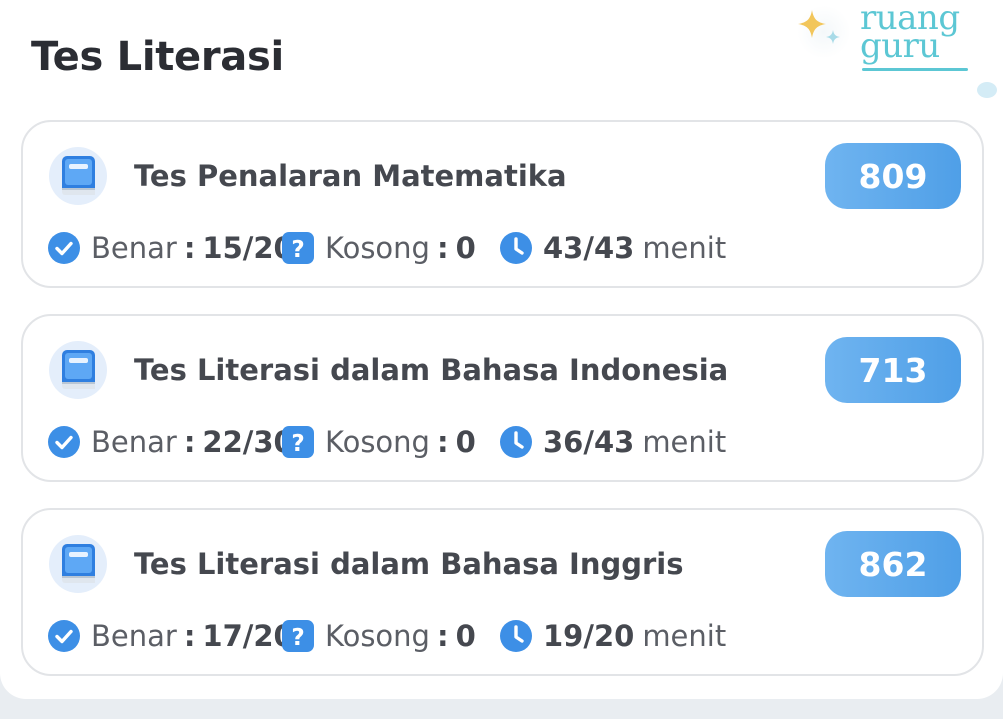 The width and height of the screenshot is (1003, 719). I want to click on stat-time: 43/43 menit, so click(612, 248).